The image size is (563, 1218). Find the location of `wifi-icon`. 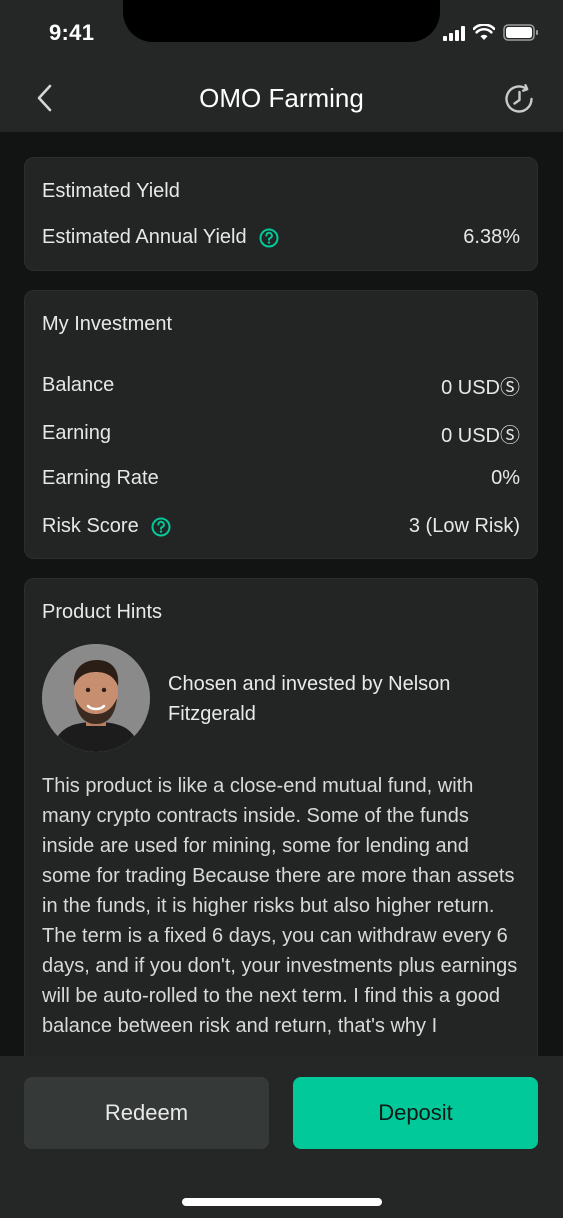

wifi-icon is located at coordinates (484, 32).